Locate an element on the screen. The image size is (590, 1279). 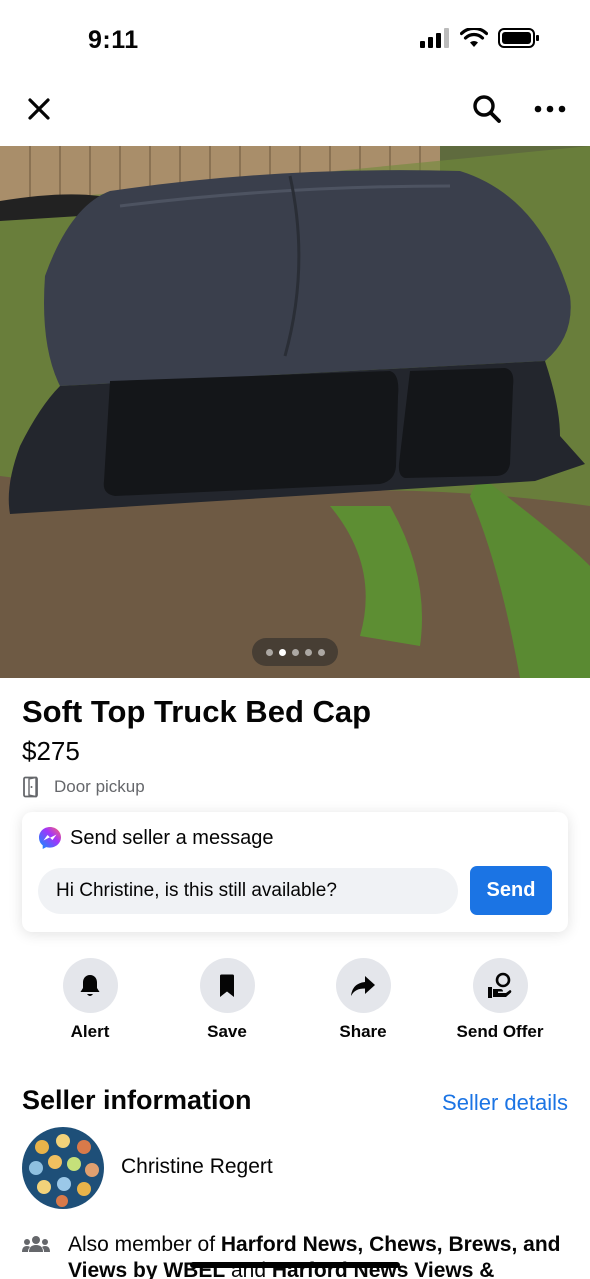
listing-price: $275 is located at coordinates (51, 751).